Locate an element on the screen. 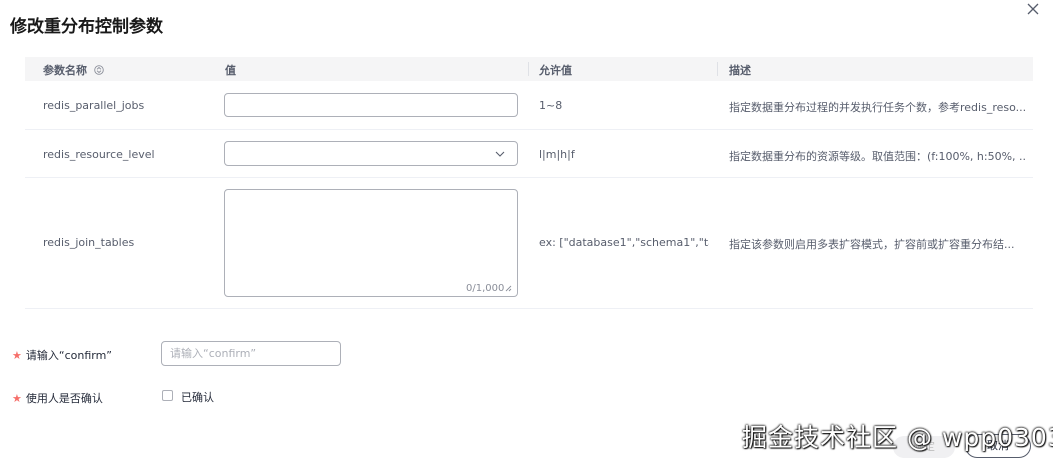 The image size is (1053, 464). resize-handle-icon is located at coordinates (508, 288).